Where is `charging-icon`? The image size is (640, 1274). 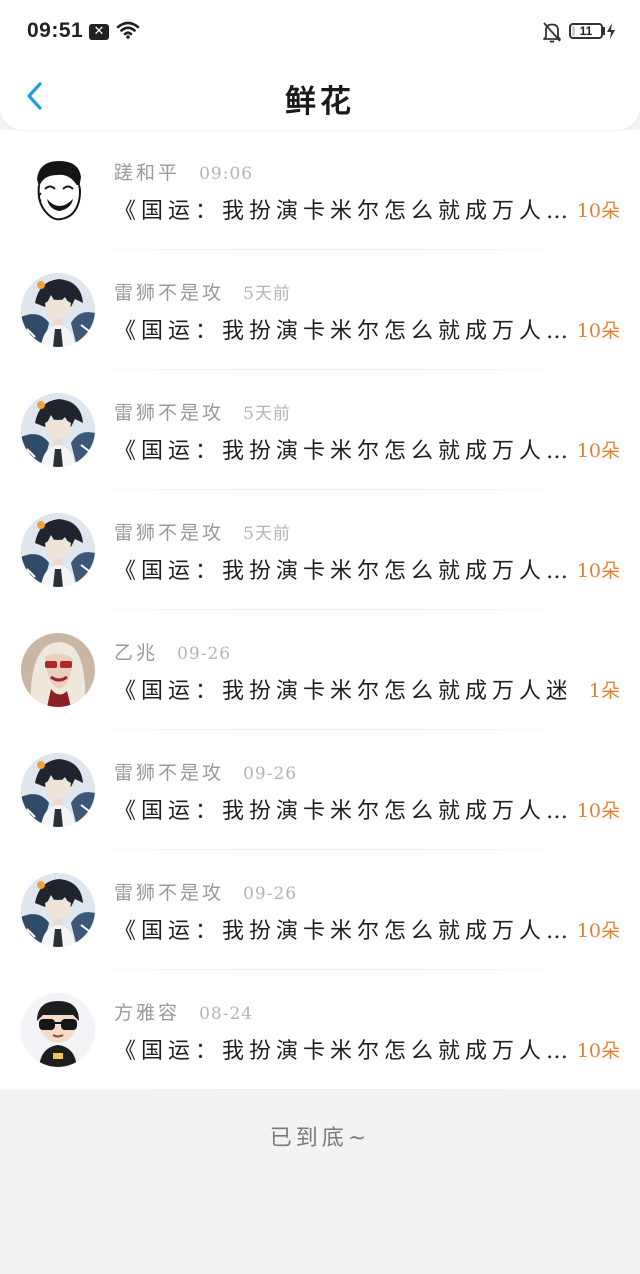 charging-icon is located at coordinates (611, 31).